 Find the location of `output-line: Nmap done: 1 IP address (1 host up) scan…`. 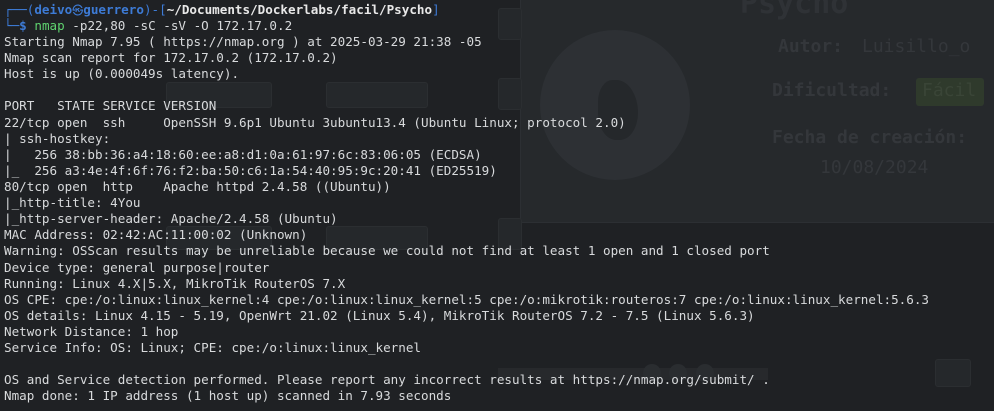

output-line: Nmap done: 1 IP address (1 host up) scan… is located at coordinates (228, 396).